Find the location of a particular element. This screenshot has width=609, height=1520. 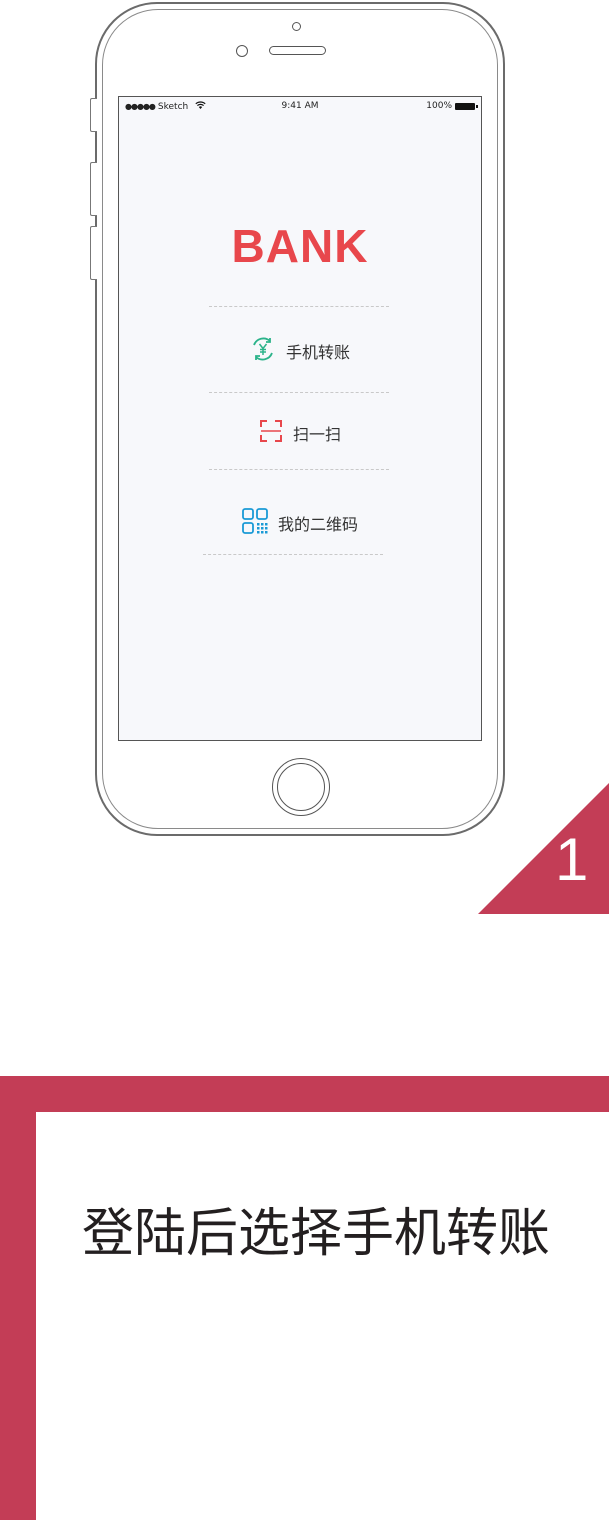

battery-icon is located at coordinates (466, 106).